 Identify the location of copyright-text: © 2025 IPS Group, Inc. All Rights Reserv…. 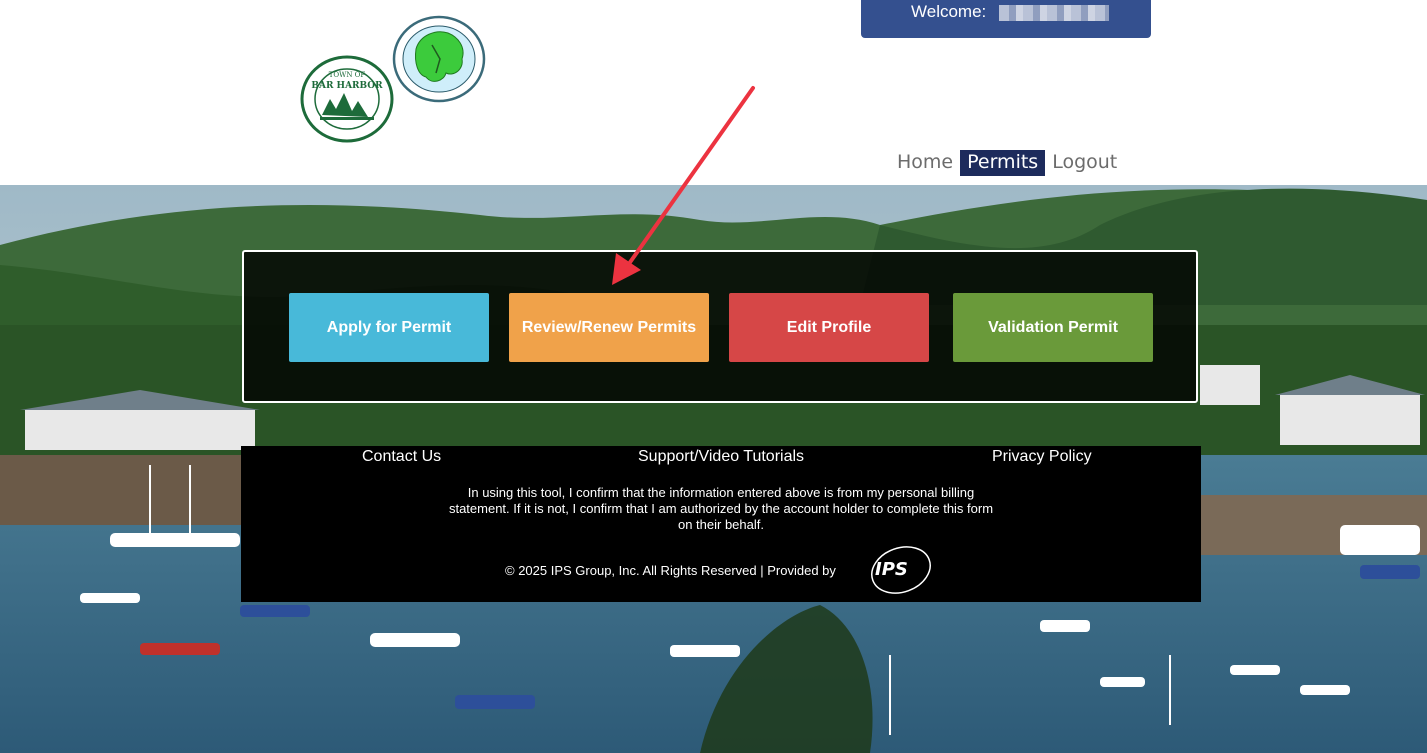
(670, 570).